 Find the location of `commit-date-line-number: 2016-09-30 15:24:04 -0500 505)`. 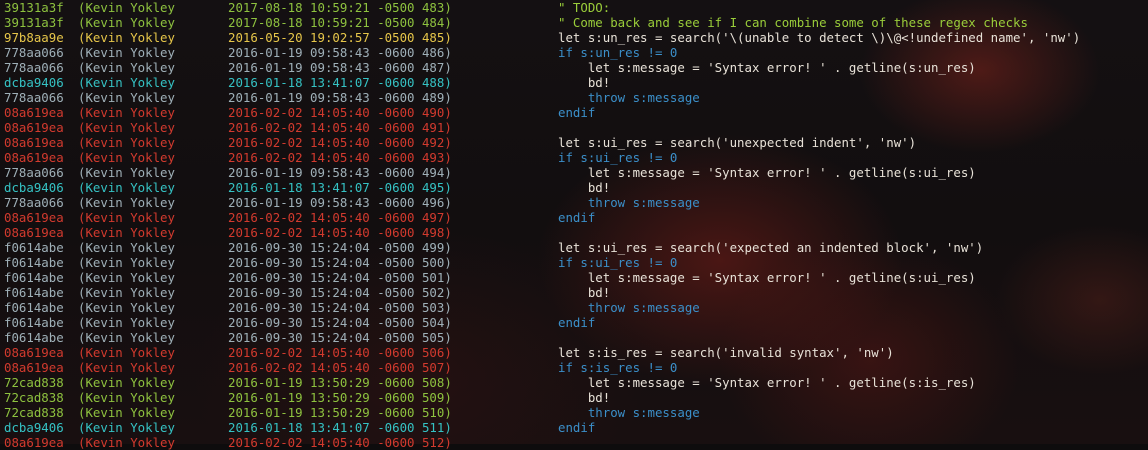

commit-date-line-number: 2016-09-30 15:24:04 -0500 505) is located at coordinates (340, 337).